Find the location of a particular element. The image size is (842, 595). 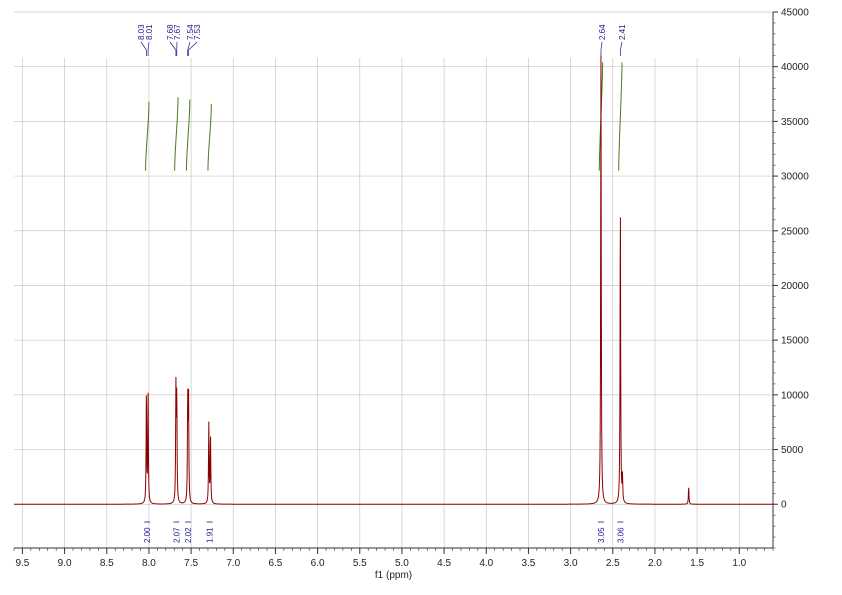

integral-labels: 2.00 2.07 2.02 1.91 3.05 3.06 is located at coordinates (384, 532).